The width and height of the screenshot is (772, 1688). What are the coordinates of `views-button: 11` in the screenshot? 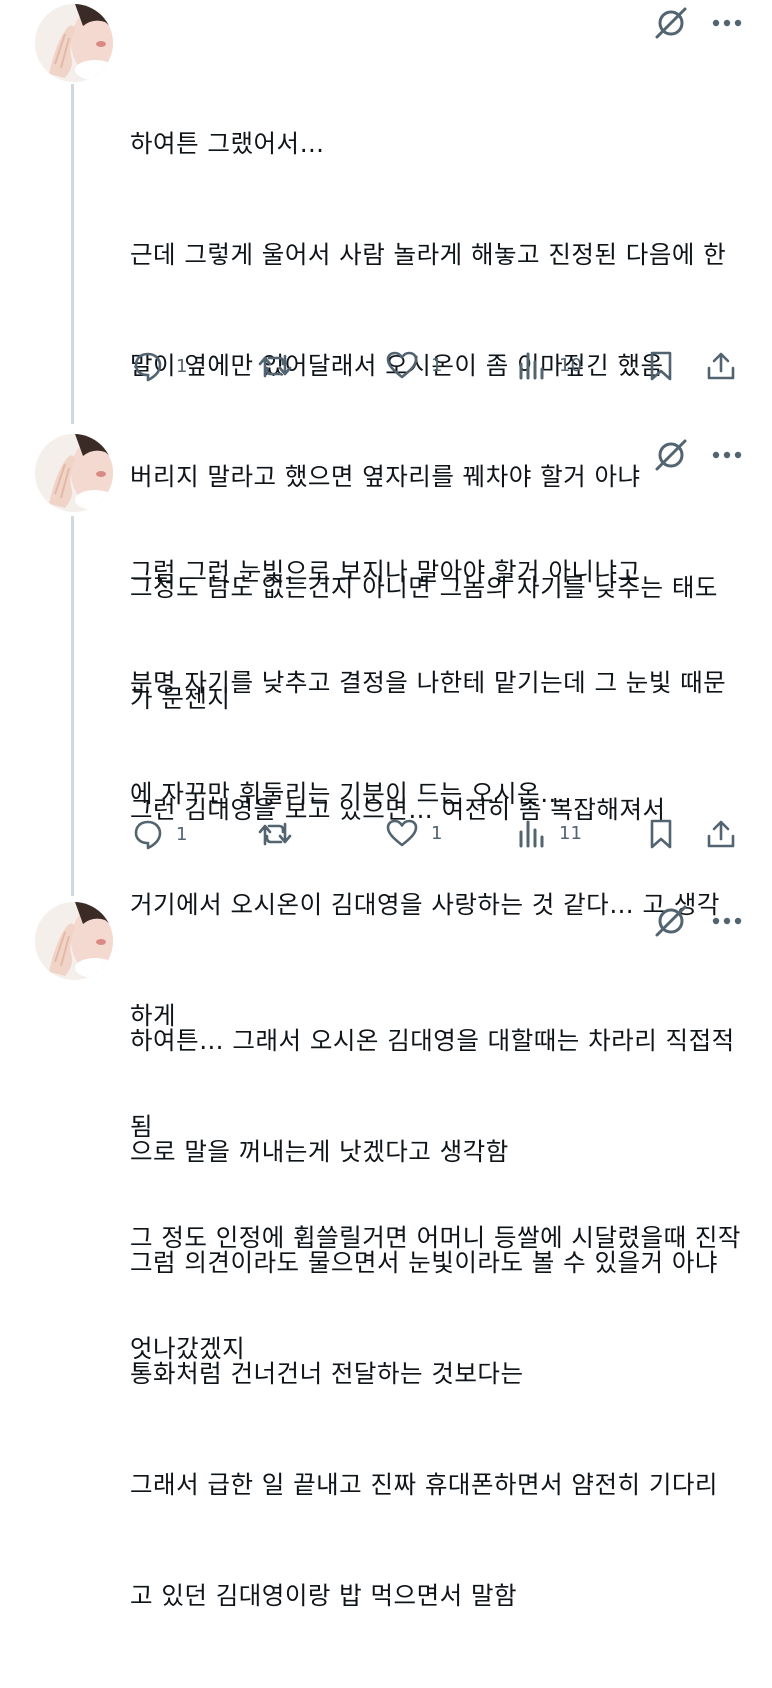 It's located at (549, 833).